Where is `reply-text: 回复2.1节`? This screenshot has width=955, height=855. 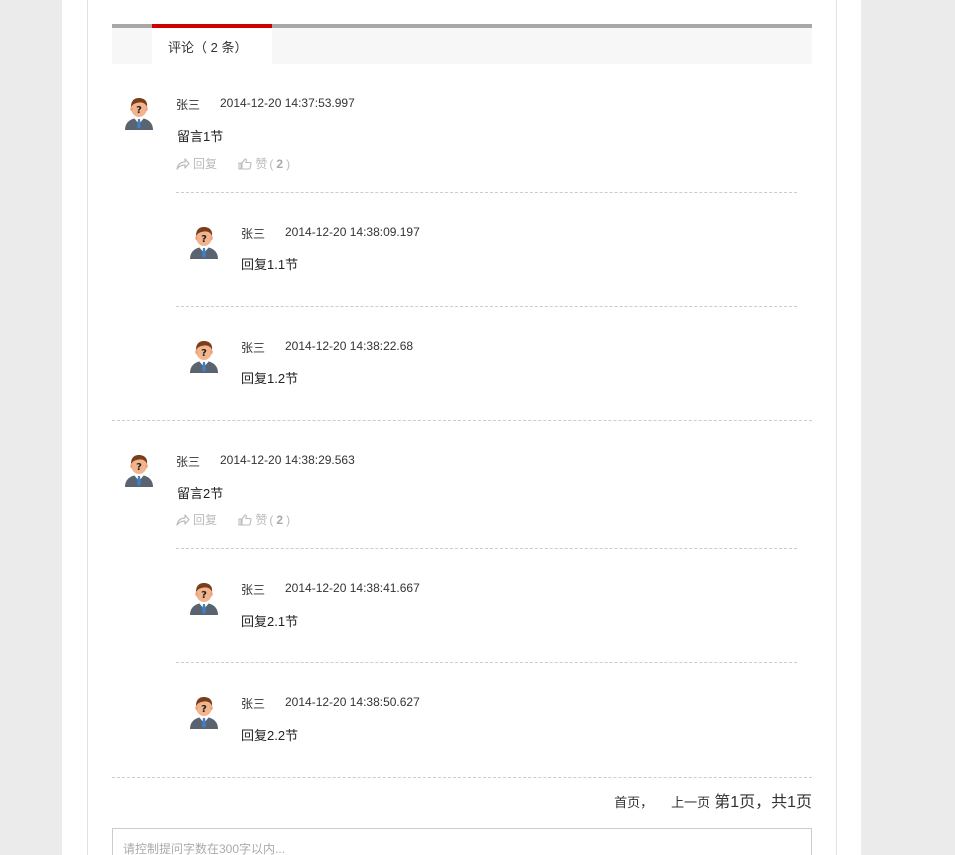 reply-text: 回复2.1节 is located at coordinates (270, 621).